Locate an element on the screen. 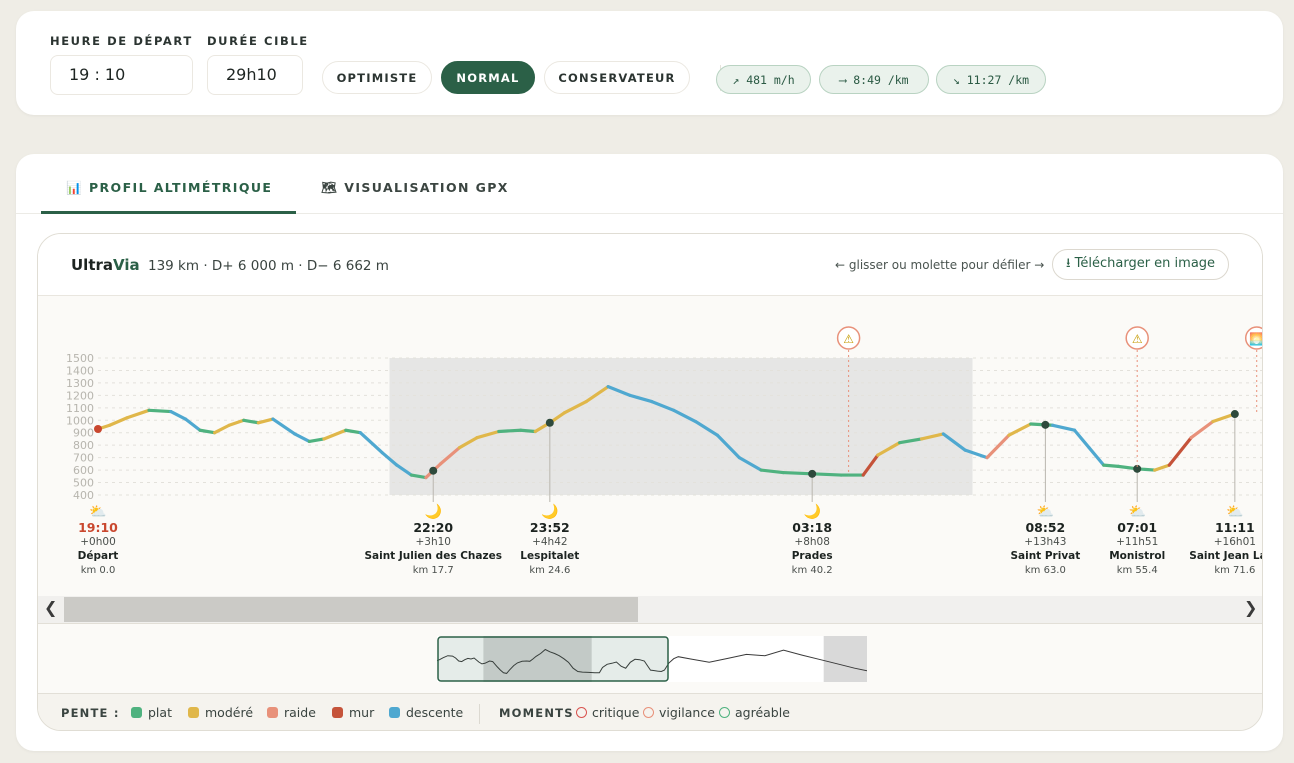 The height and width of the screenshot is (763, 1294). start-time-label: HEURE DE DÉPART is located at coordinates (121, 41).